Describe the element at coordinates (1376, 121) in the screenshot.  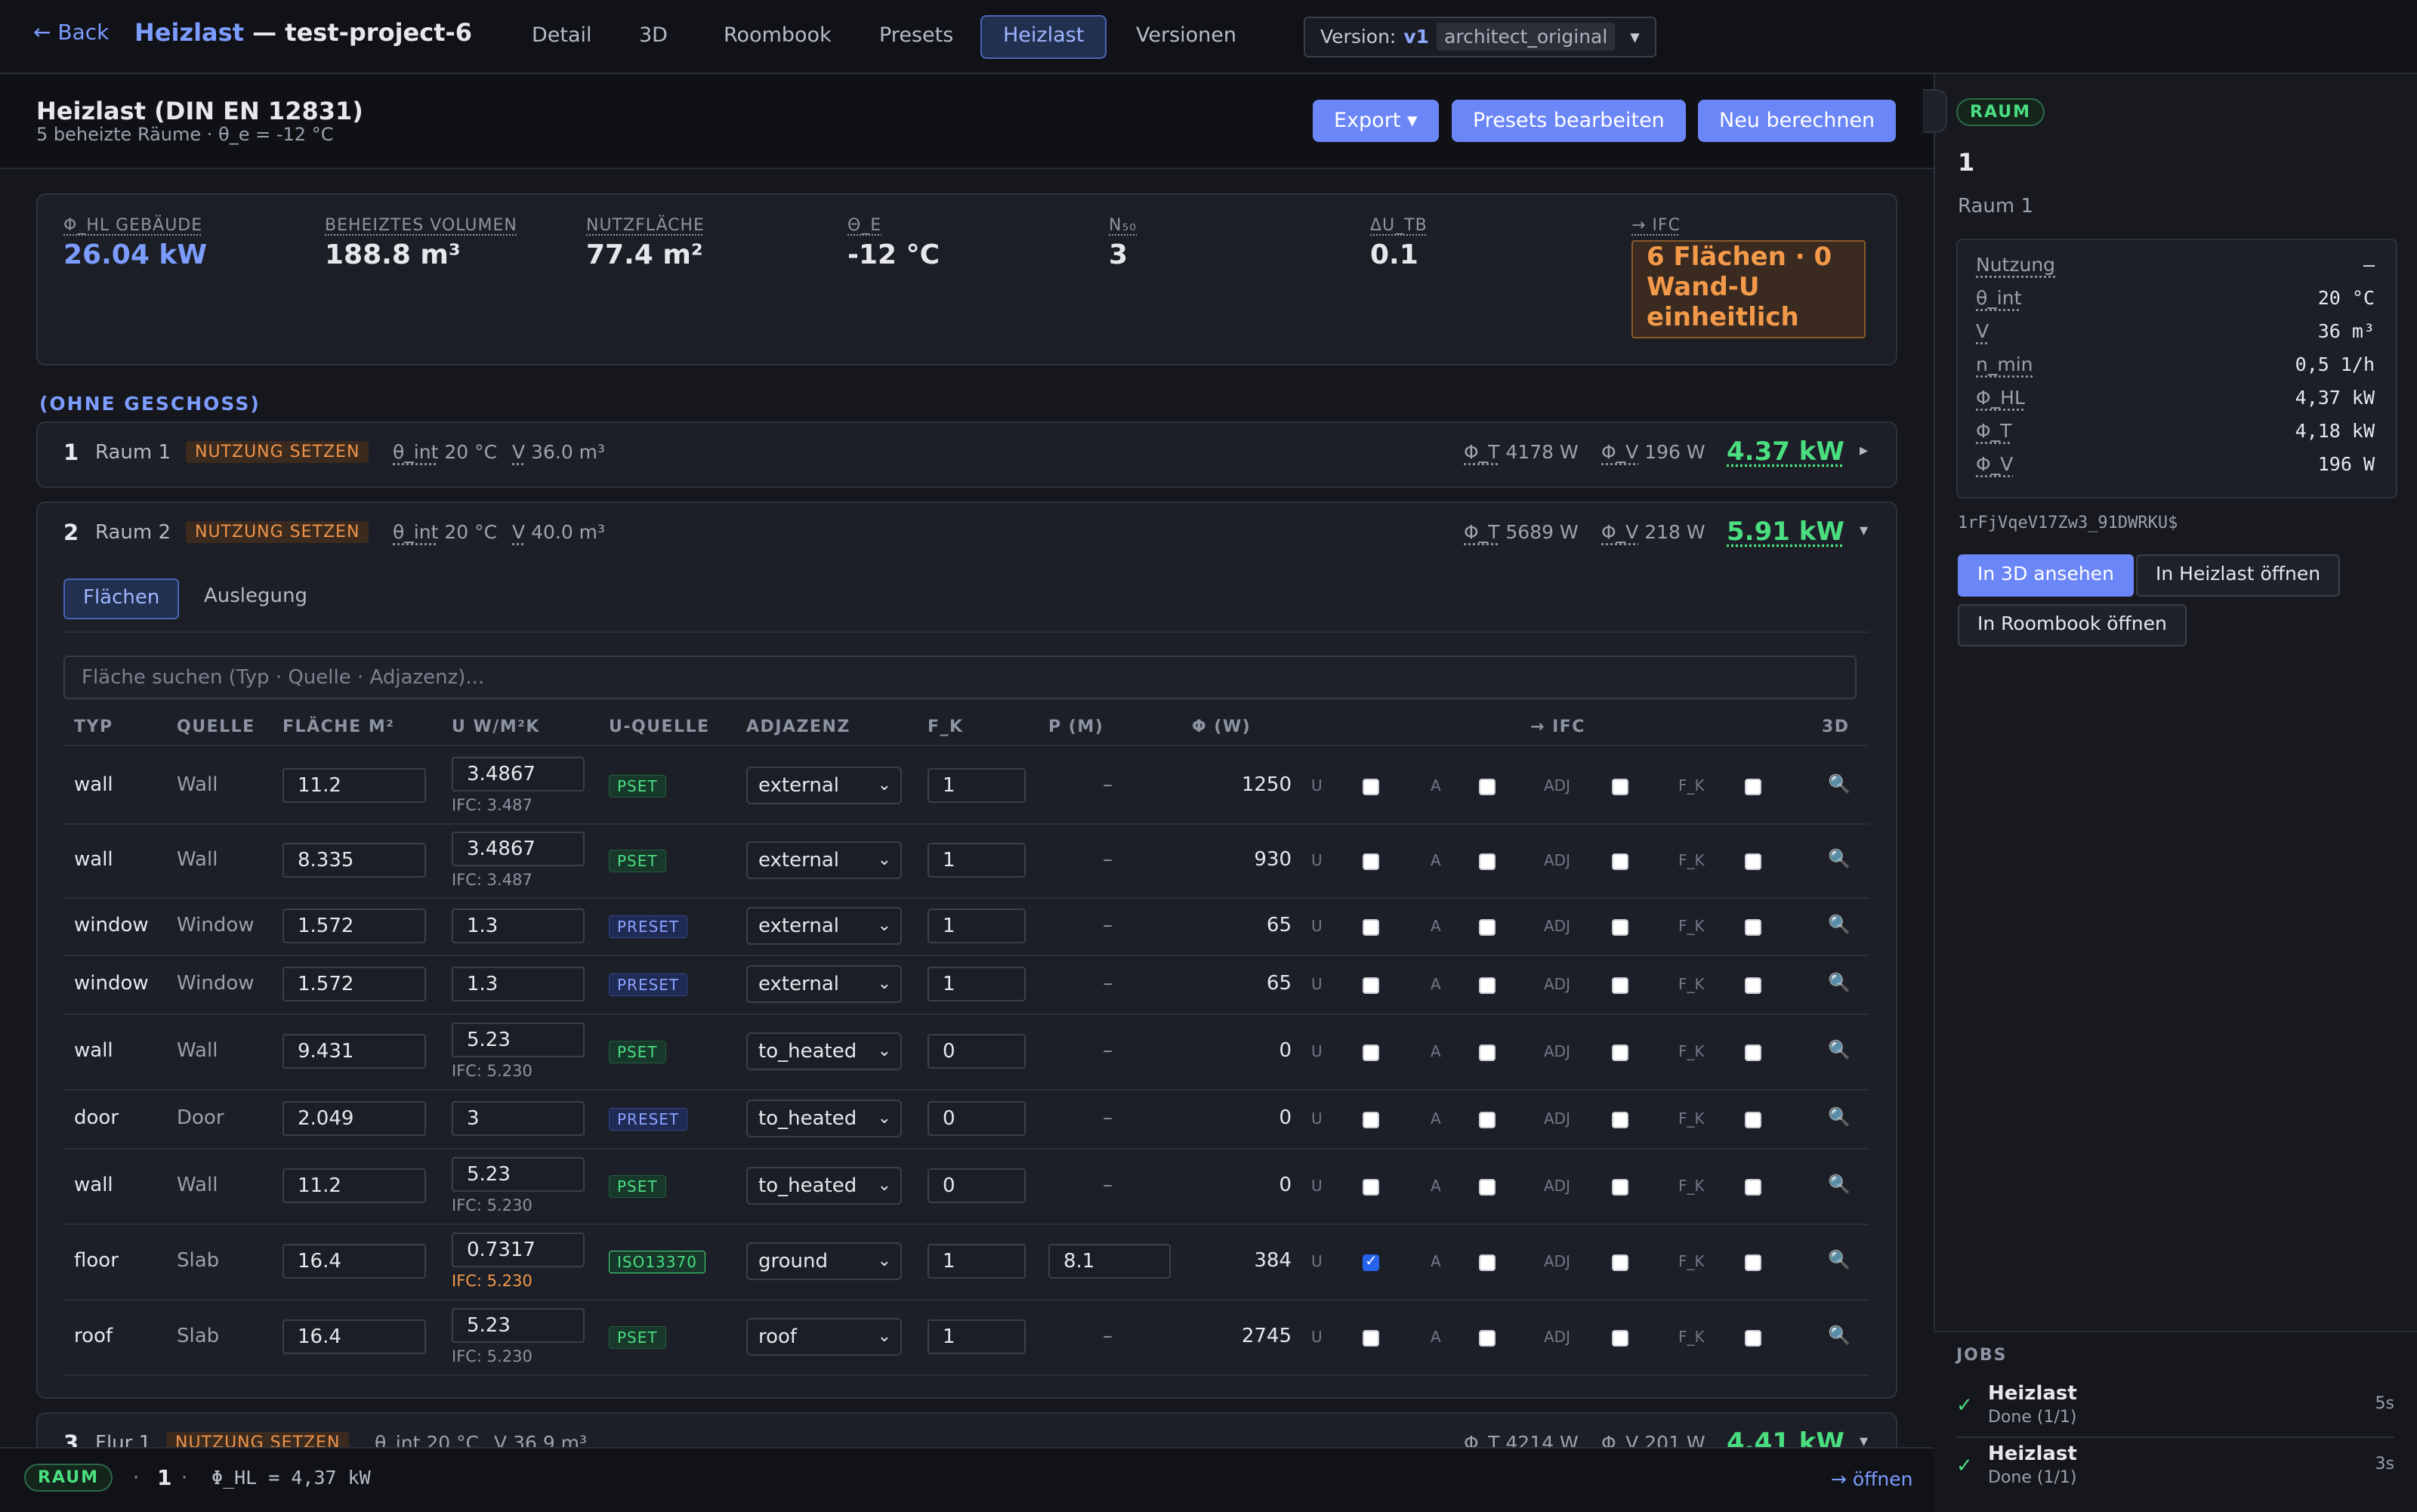
I see `export-button: Export ▾` at that location.